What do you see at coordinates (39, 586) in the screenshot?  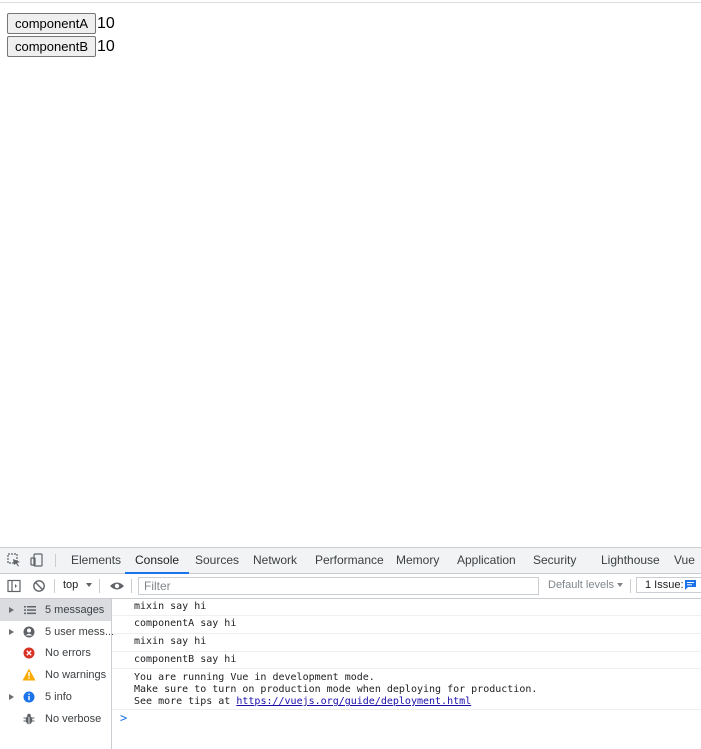 I see `clear-console-icon` at bounding box center [39, 586].